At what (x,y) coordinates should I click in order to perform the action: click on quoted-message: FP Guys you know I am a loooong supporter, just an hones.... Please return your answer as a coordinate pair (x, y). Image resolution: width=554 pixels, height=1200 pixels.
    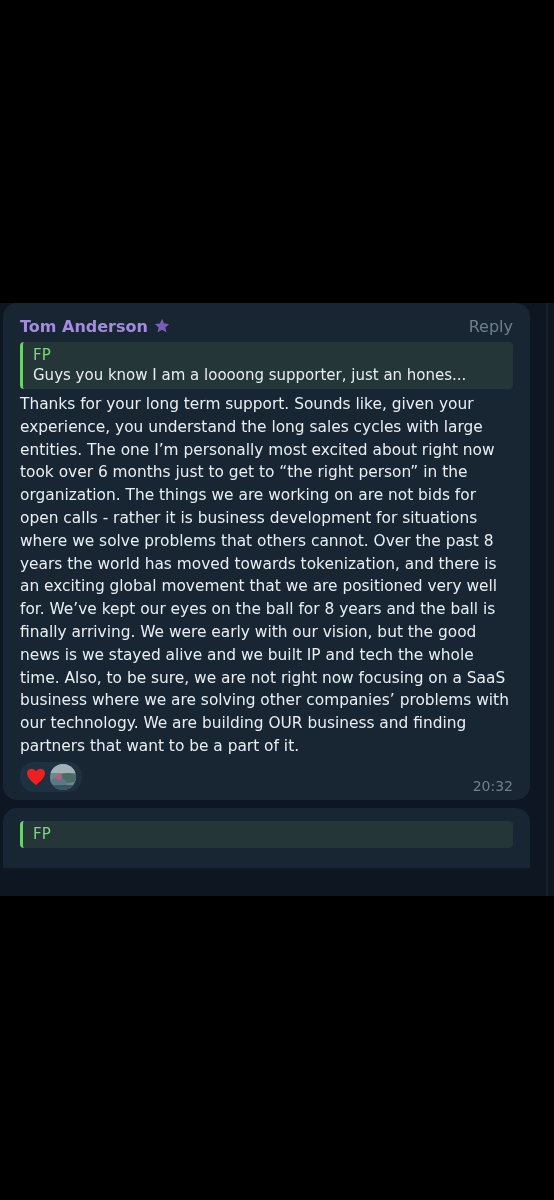
    Looking at the image, I should click on (266, 365).